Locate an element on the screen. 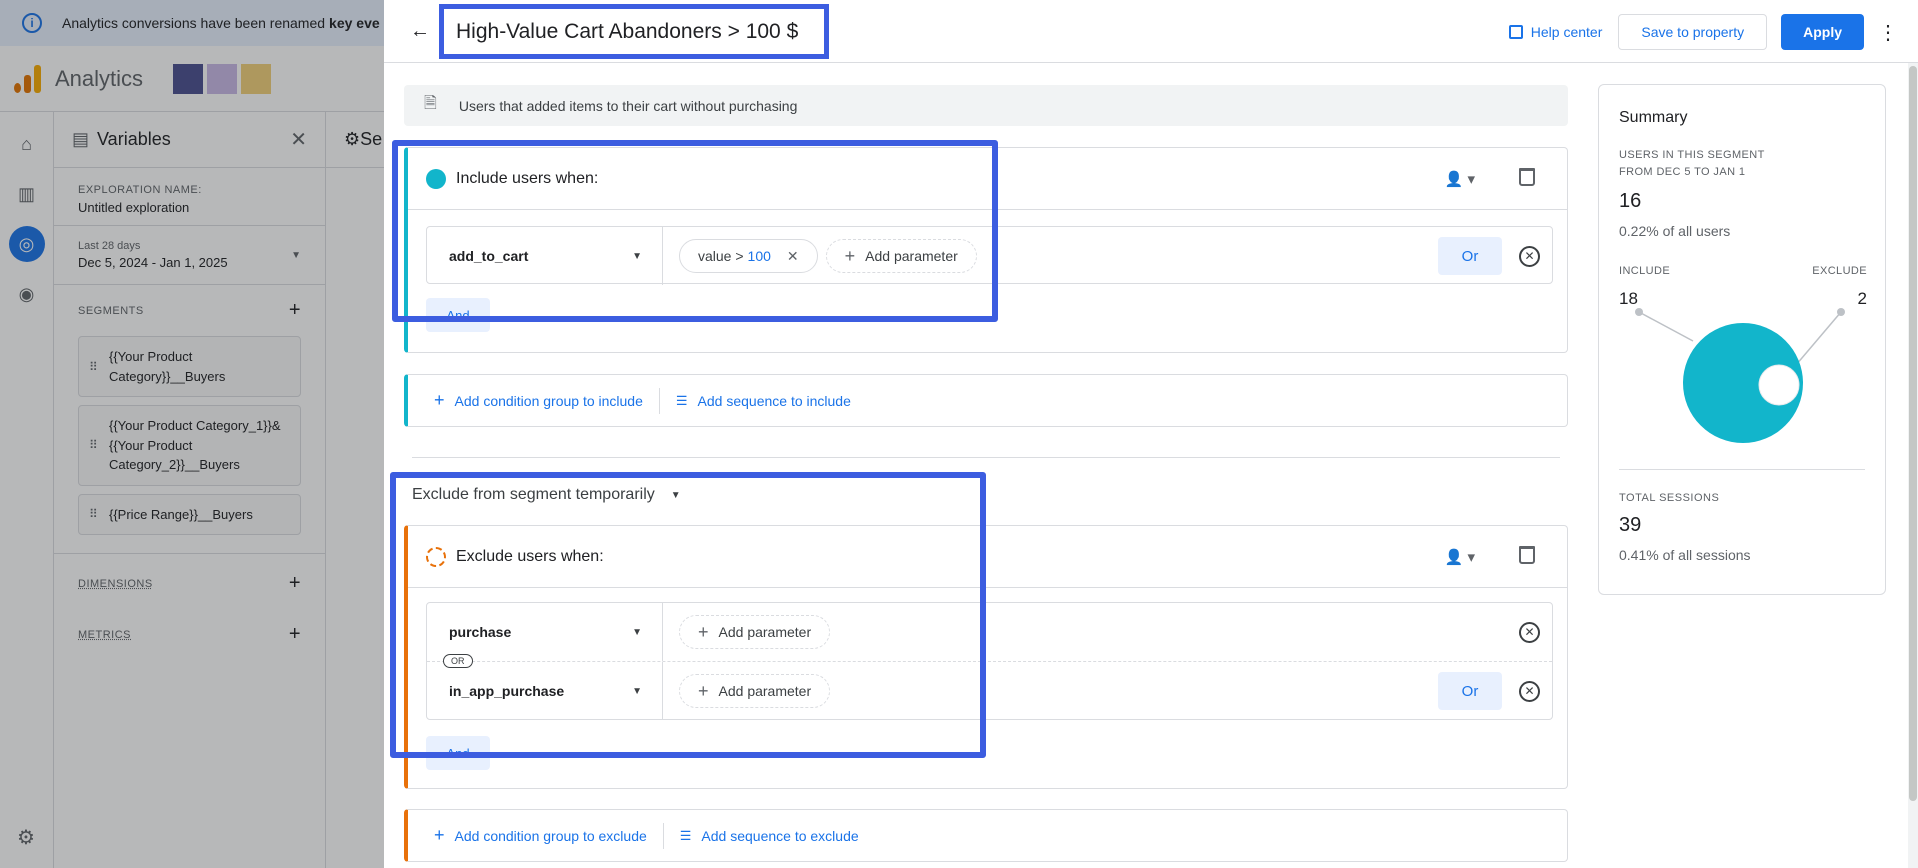 Image resolution: width=1918 pixels, height=868 pixels. include-title: Include users when: is located at coordinates (527, 178).